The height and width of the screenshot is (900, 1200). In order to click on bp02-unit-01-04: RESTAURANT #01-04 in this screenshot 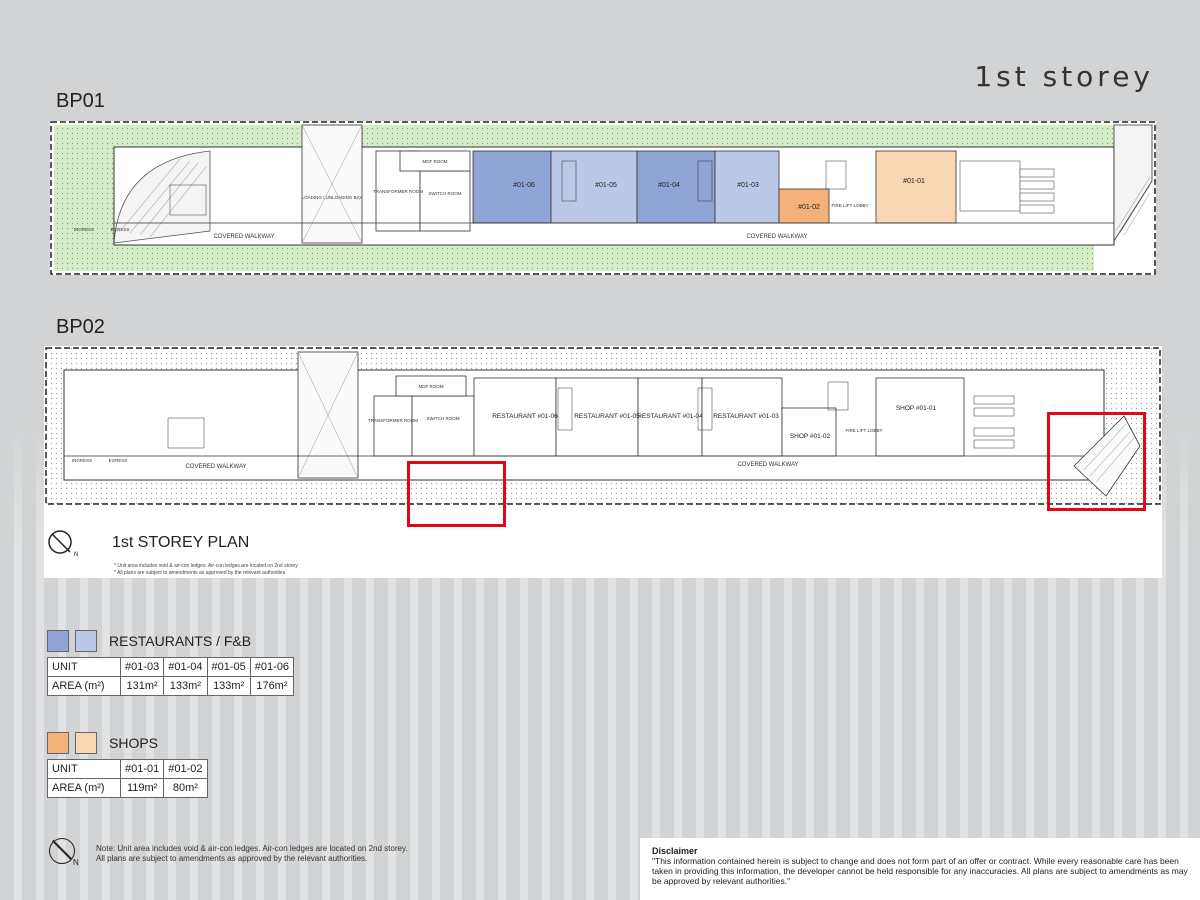, I will do `click(670, 416)`.